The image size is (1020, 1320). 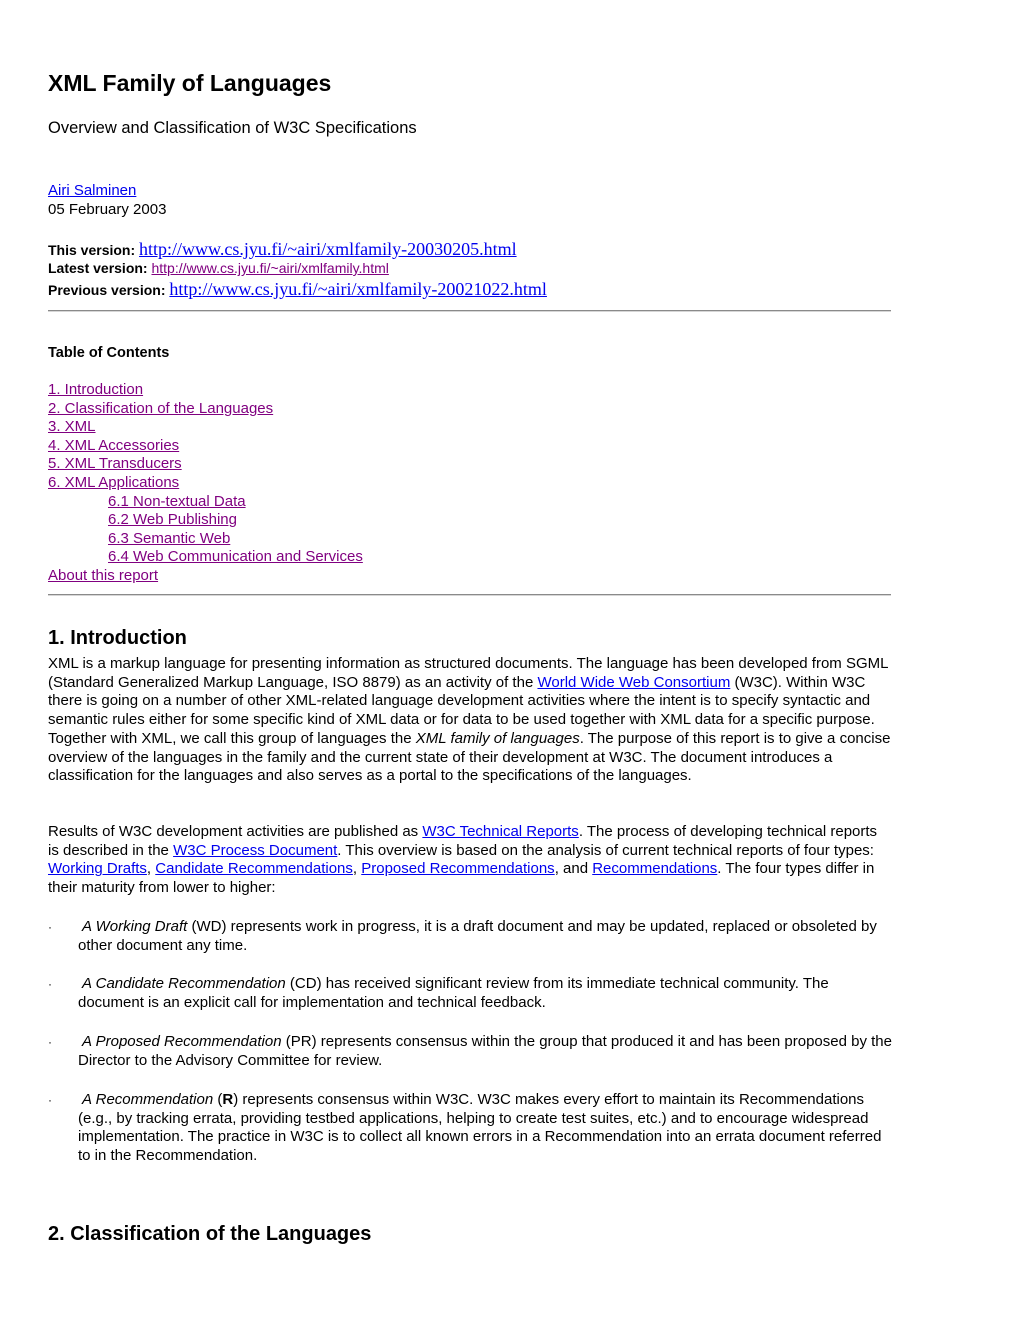 I want to click on emphasis-xml-family: XML family of languages, so click(x=497, y=738).